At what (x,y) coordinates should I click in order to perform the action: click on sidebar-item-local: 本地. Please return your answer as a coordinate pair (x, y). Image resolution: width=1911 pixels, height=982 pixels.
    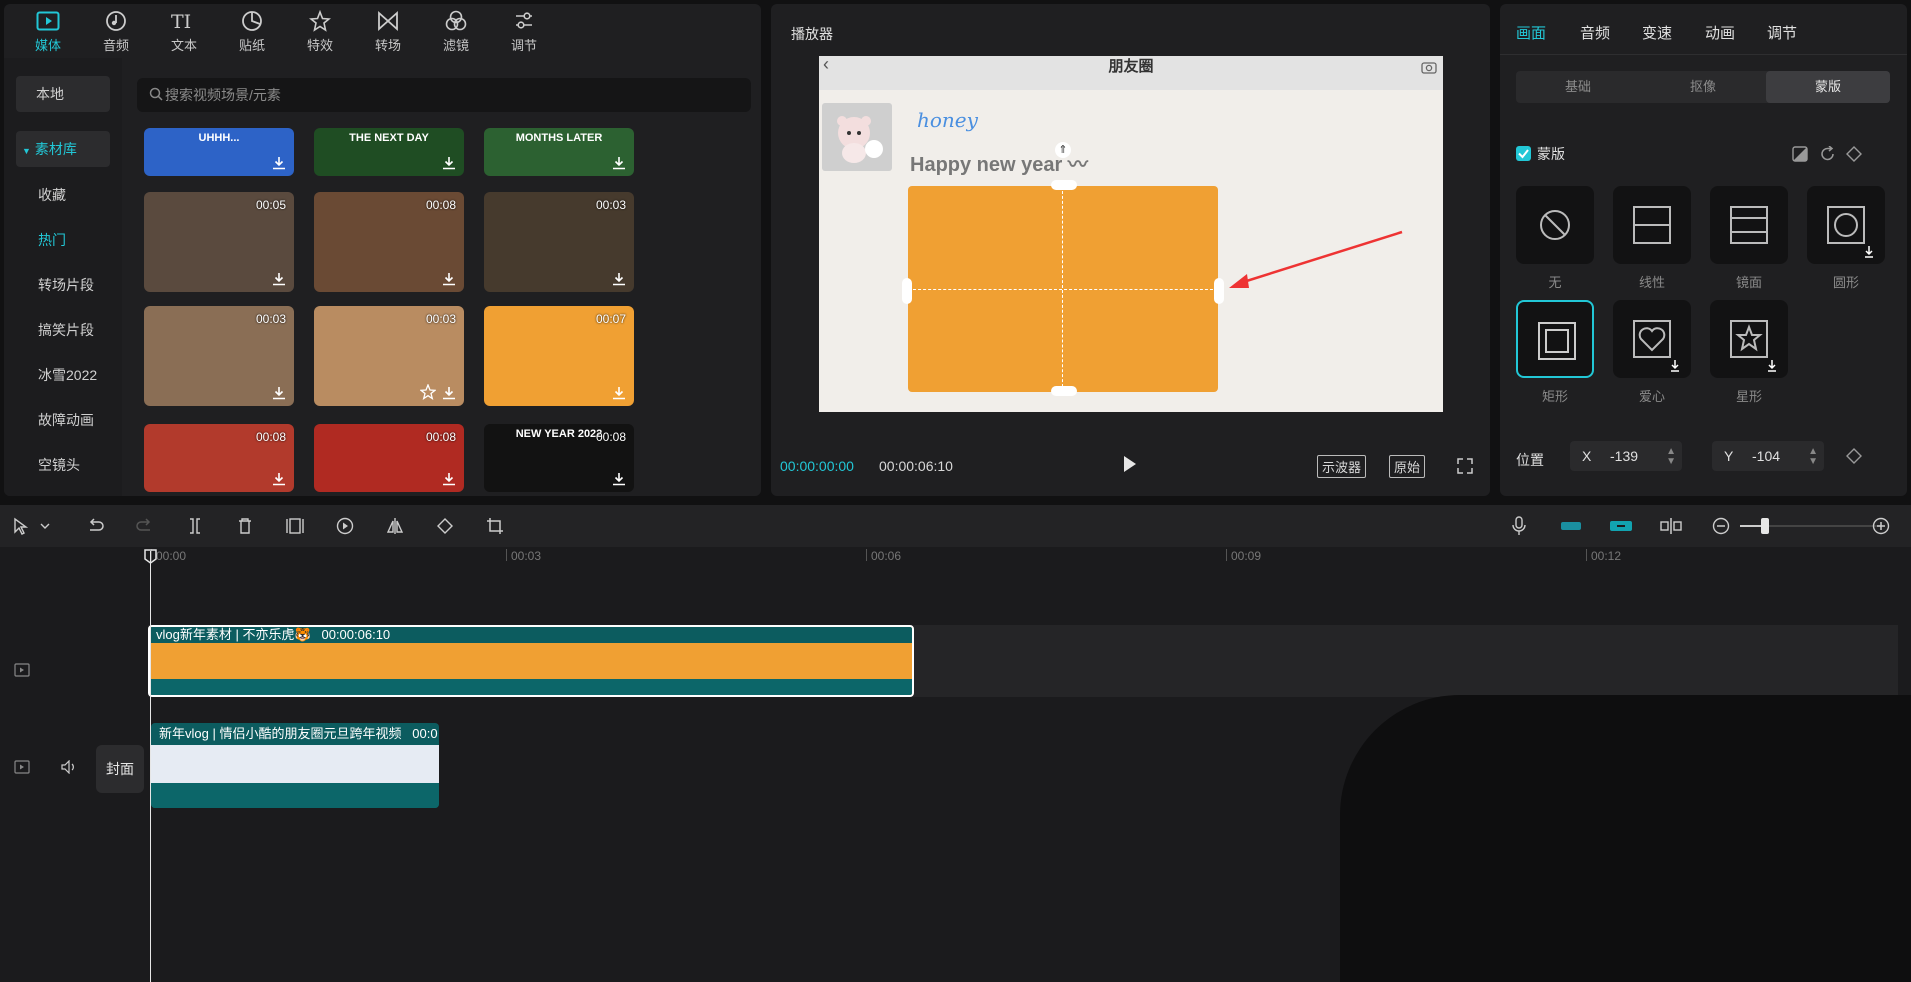
    Looking at the image, I should click on (63, 94).